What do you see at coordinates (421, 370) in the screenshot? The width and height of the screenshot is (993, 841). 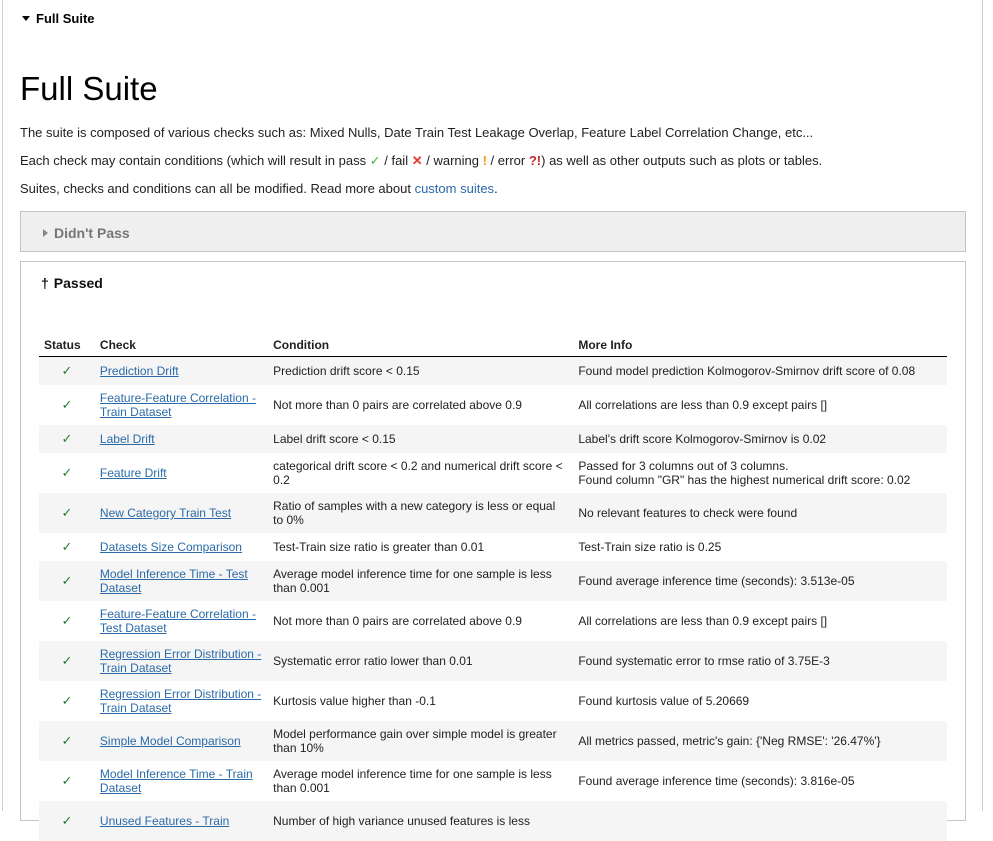 I see `condition-cell: Prediction drift score < 0.15` at bounding box center [421, 370].